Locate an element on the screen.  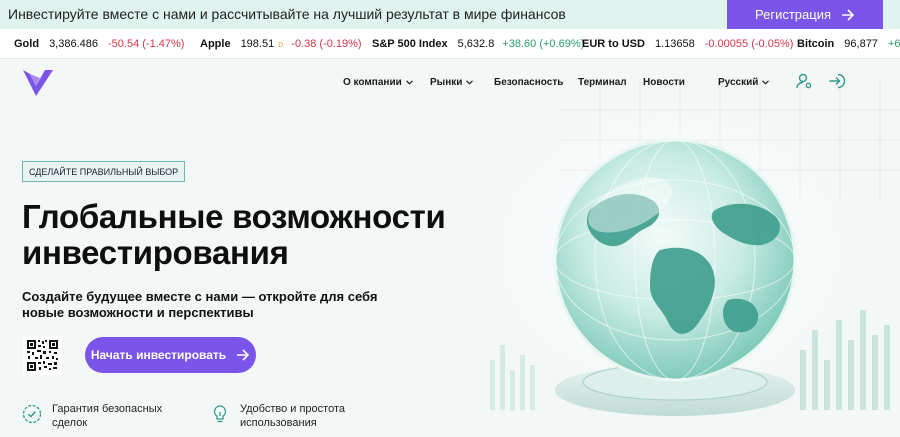
ticker-name: Gold is located at coordinates (27, 44).